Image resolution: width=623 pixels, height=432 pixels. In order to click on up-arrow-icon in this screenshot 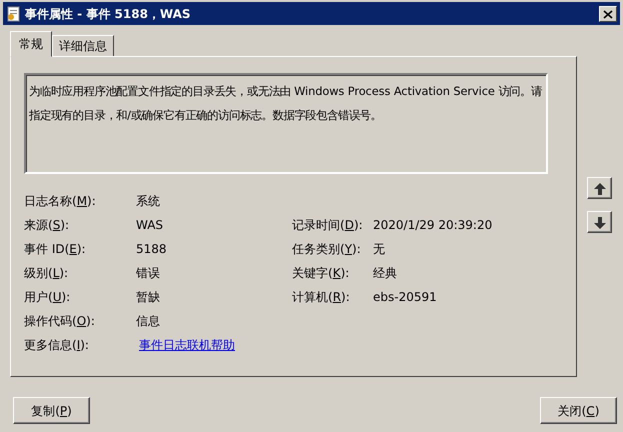, I will do `click(599, 189)`.